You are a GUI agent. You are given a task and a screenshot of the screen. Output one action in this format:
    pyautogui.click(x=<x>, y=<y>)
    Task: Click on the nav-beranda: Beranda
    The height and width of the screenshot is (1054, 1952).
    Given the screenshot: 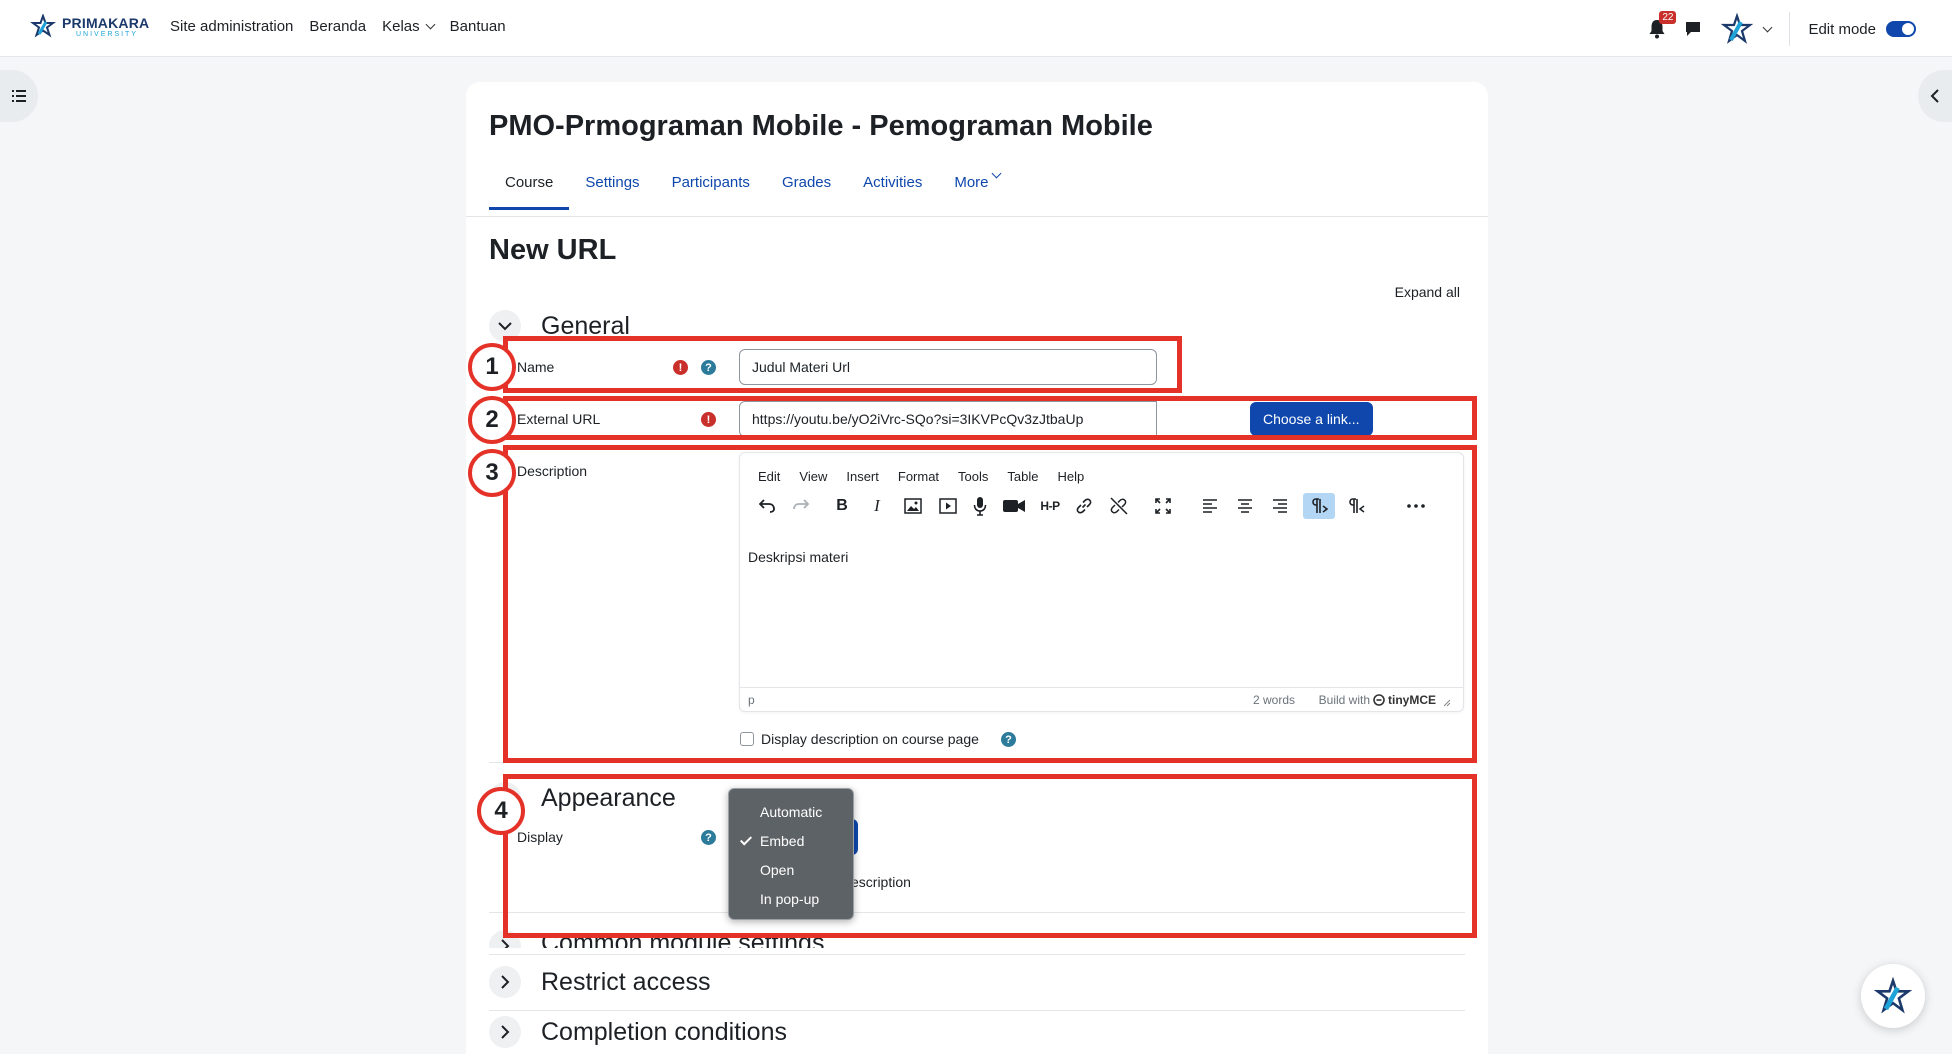 What is the action you would take?
    pyautogui.click(x=337, y=26)
    